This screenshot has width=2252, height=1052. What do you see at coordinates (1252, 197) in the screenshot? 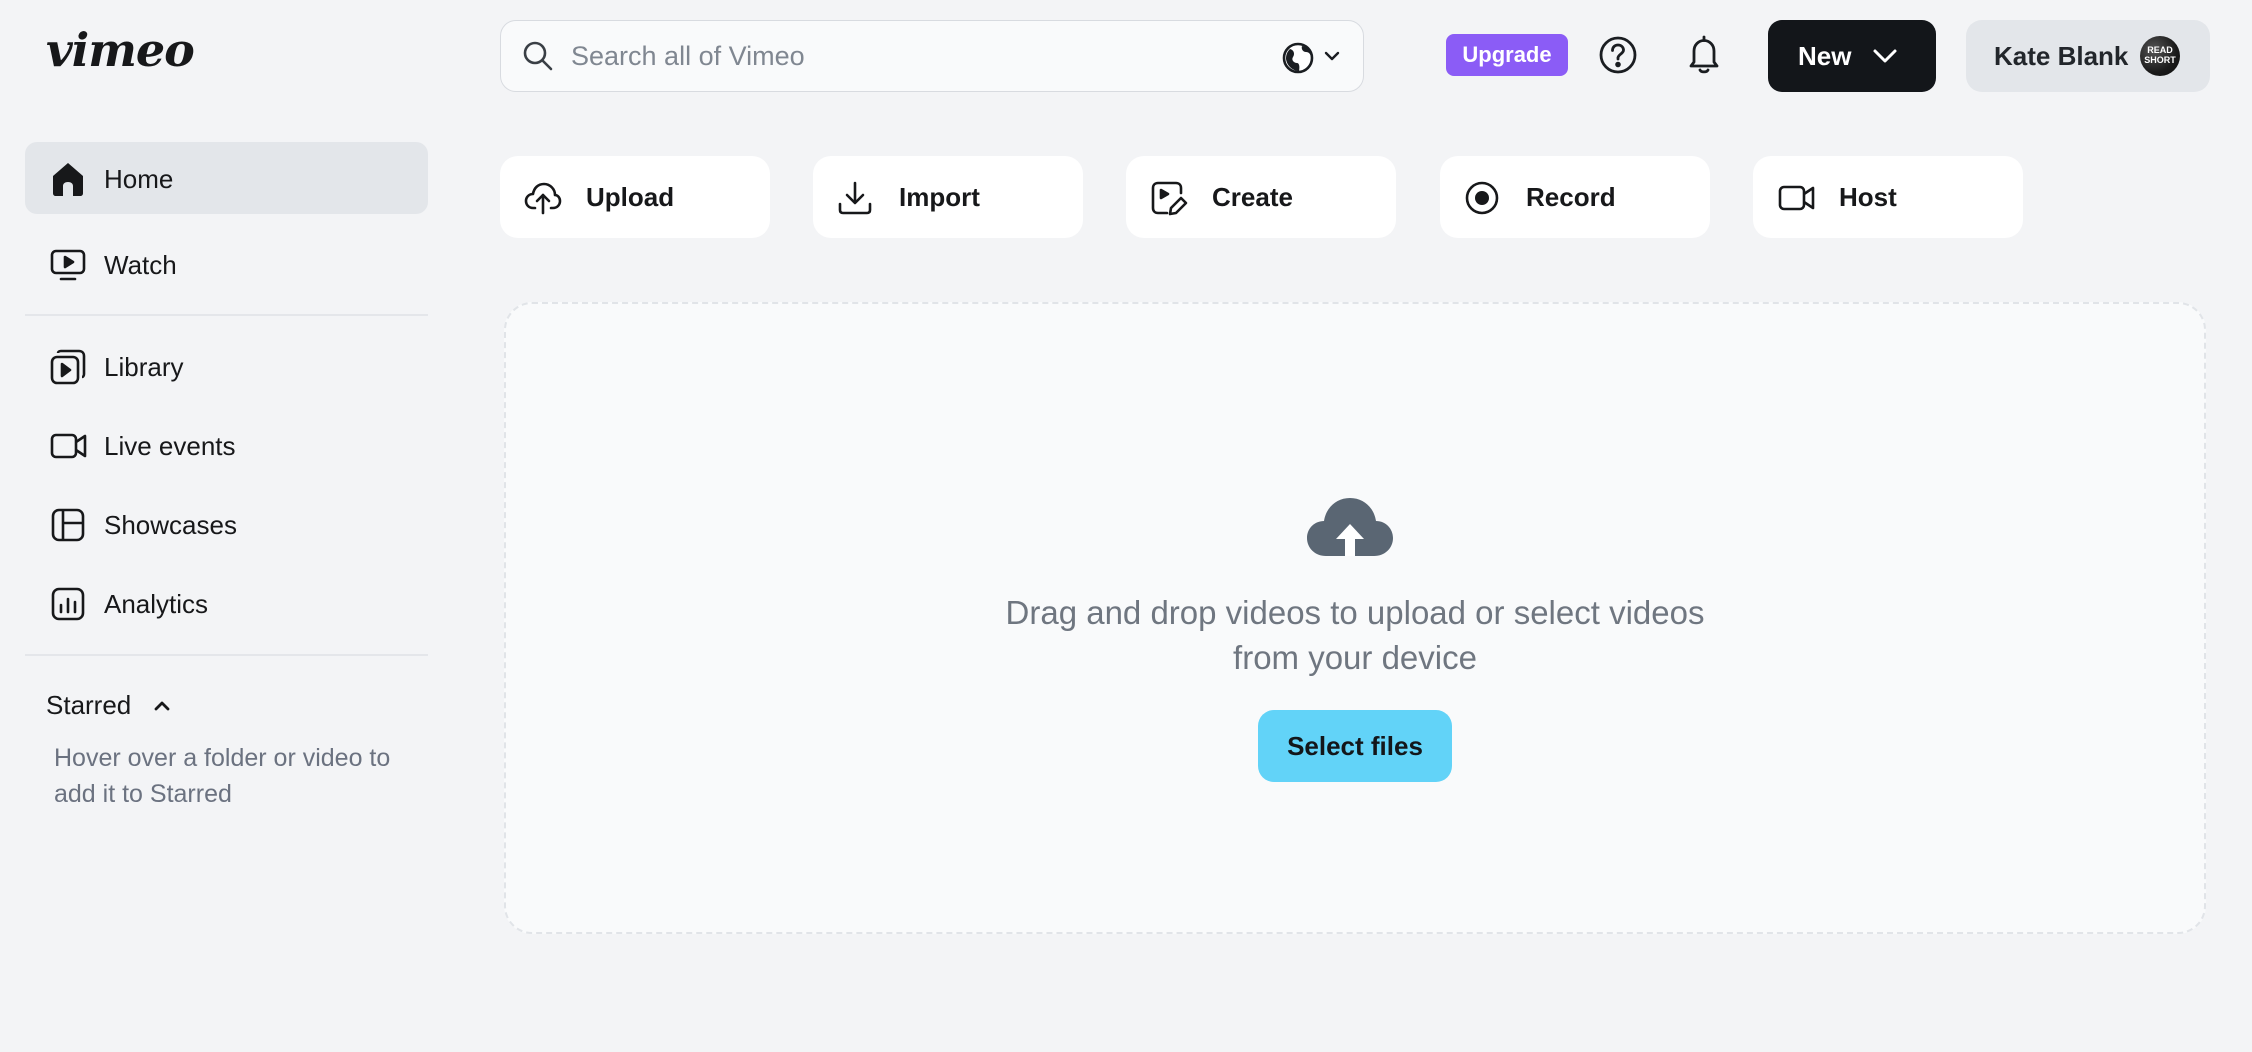
I see `create-label: Create` at bounding box center [1252, 197].